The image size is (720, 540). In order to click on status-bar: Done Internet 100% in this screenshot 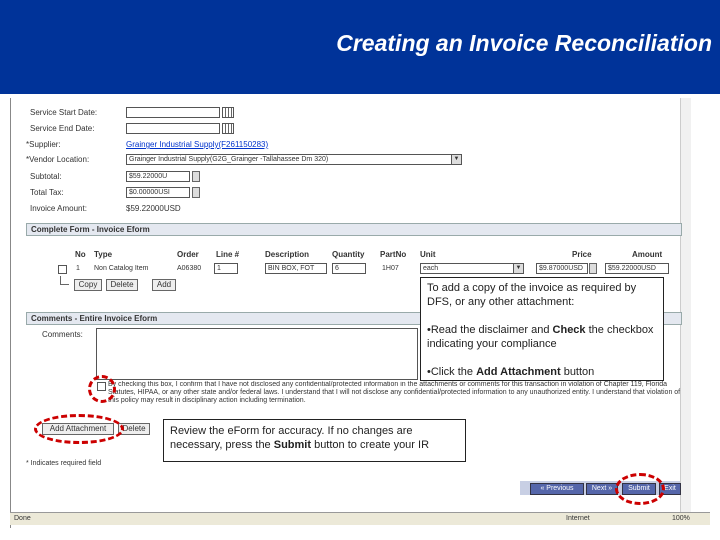, I will do `click(360, 518)`.